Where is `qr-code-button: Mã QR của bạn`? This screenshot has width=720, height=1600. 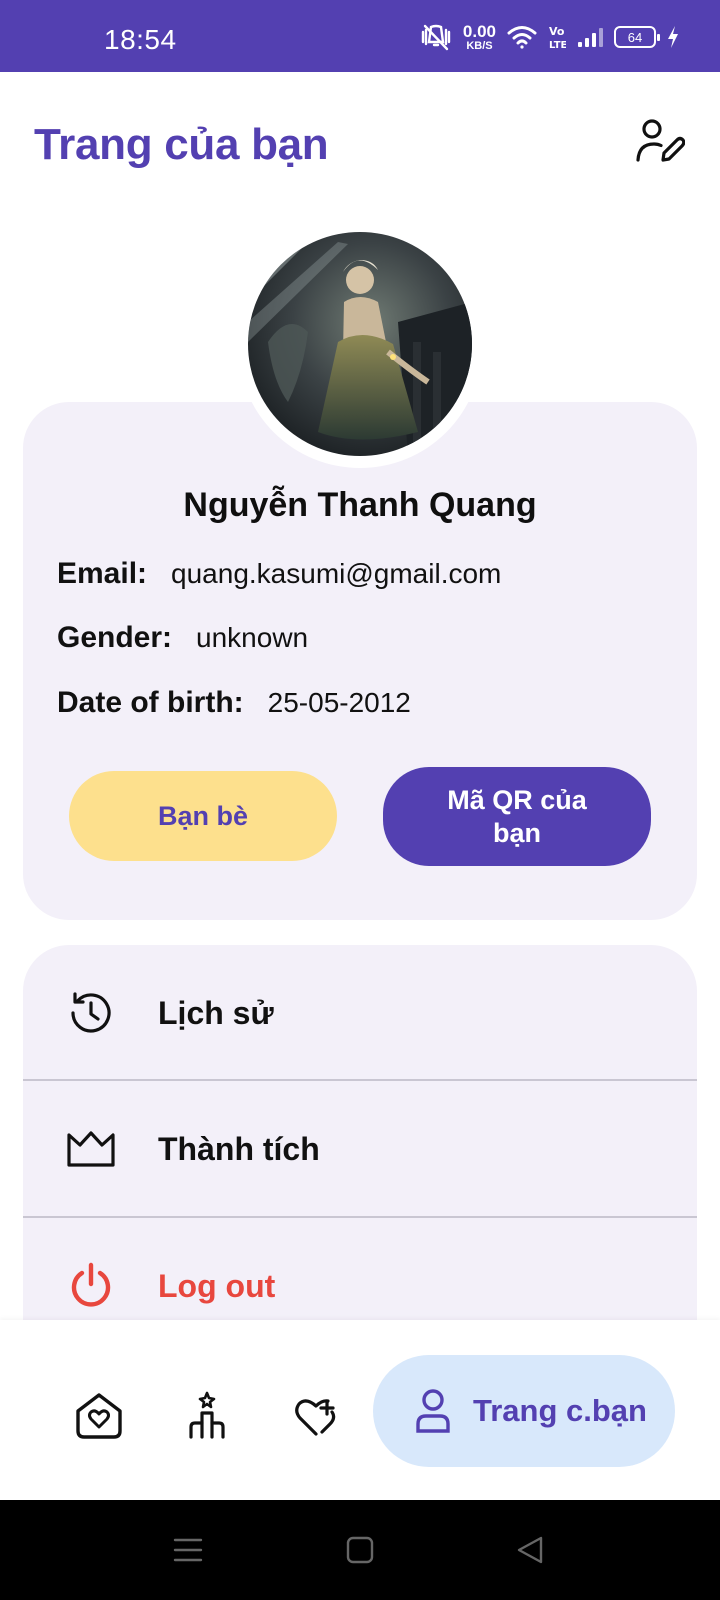
qr-code-button: Mã QR của bạn is located at coordinates (517, 816).